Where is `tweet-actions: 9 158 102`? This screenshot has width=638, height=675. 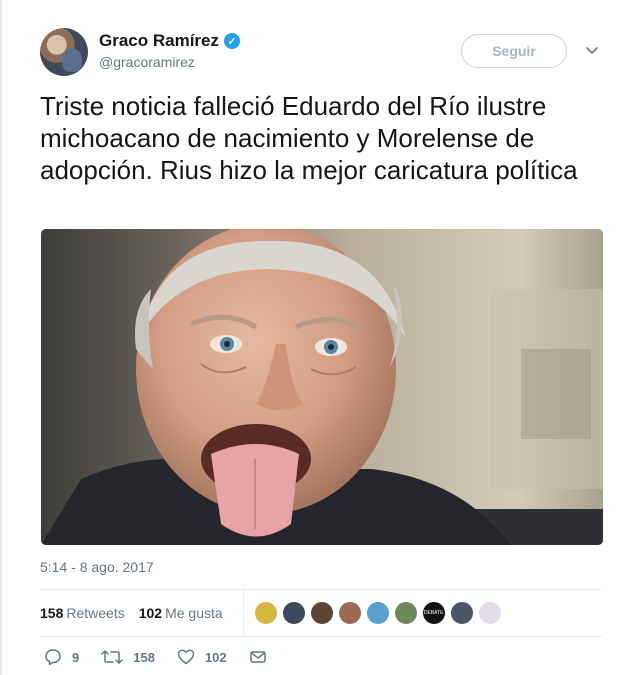
tweet-actions: 9 158 102 is located at coordinates (171, 657).